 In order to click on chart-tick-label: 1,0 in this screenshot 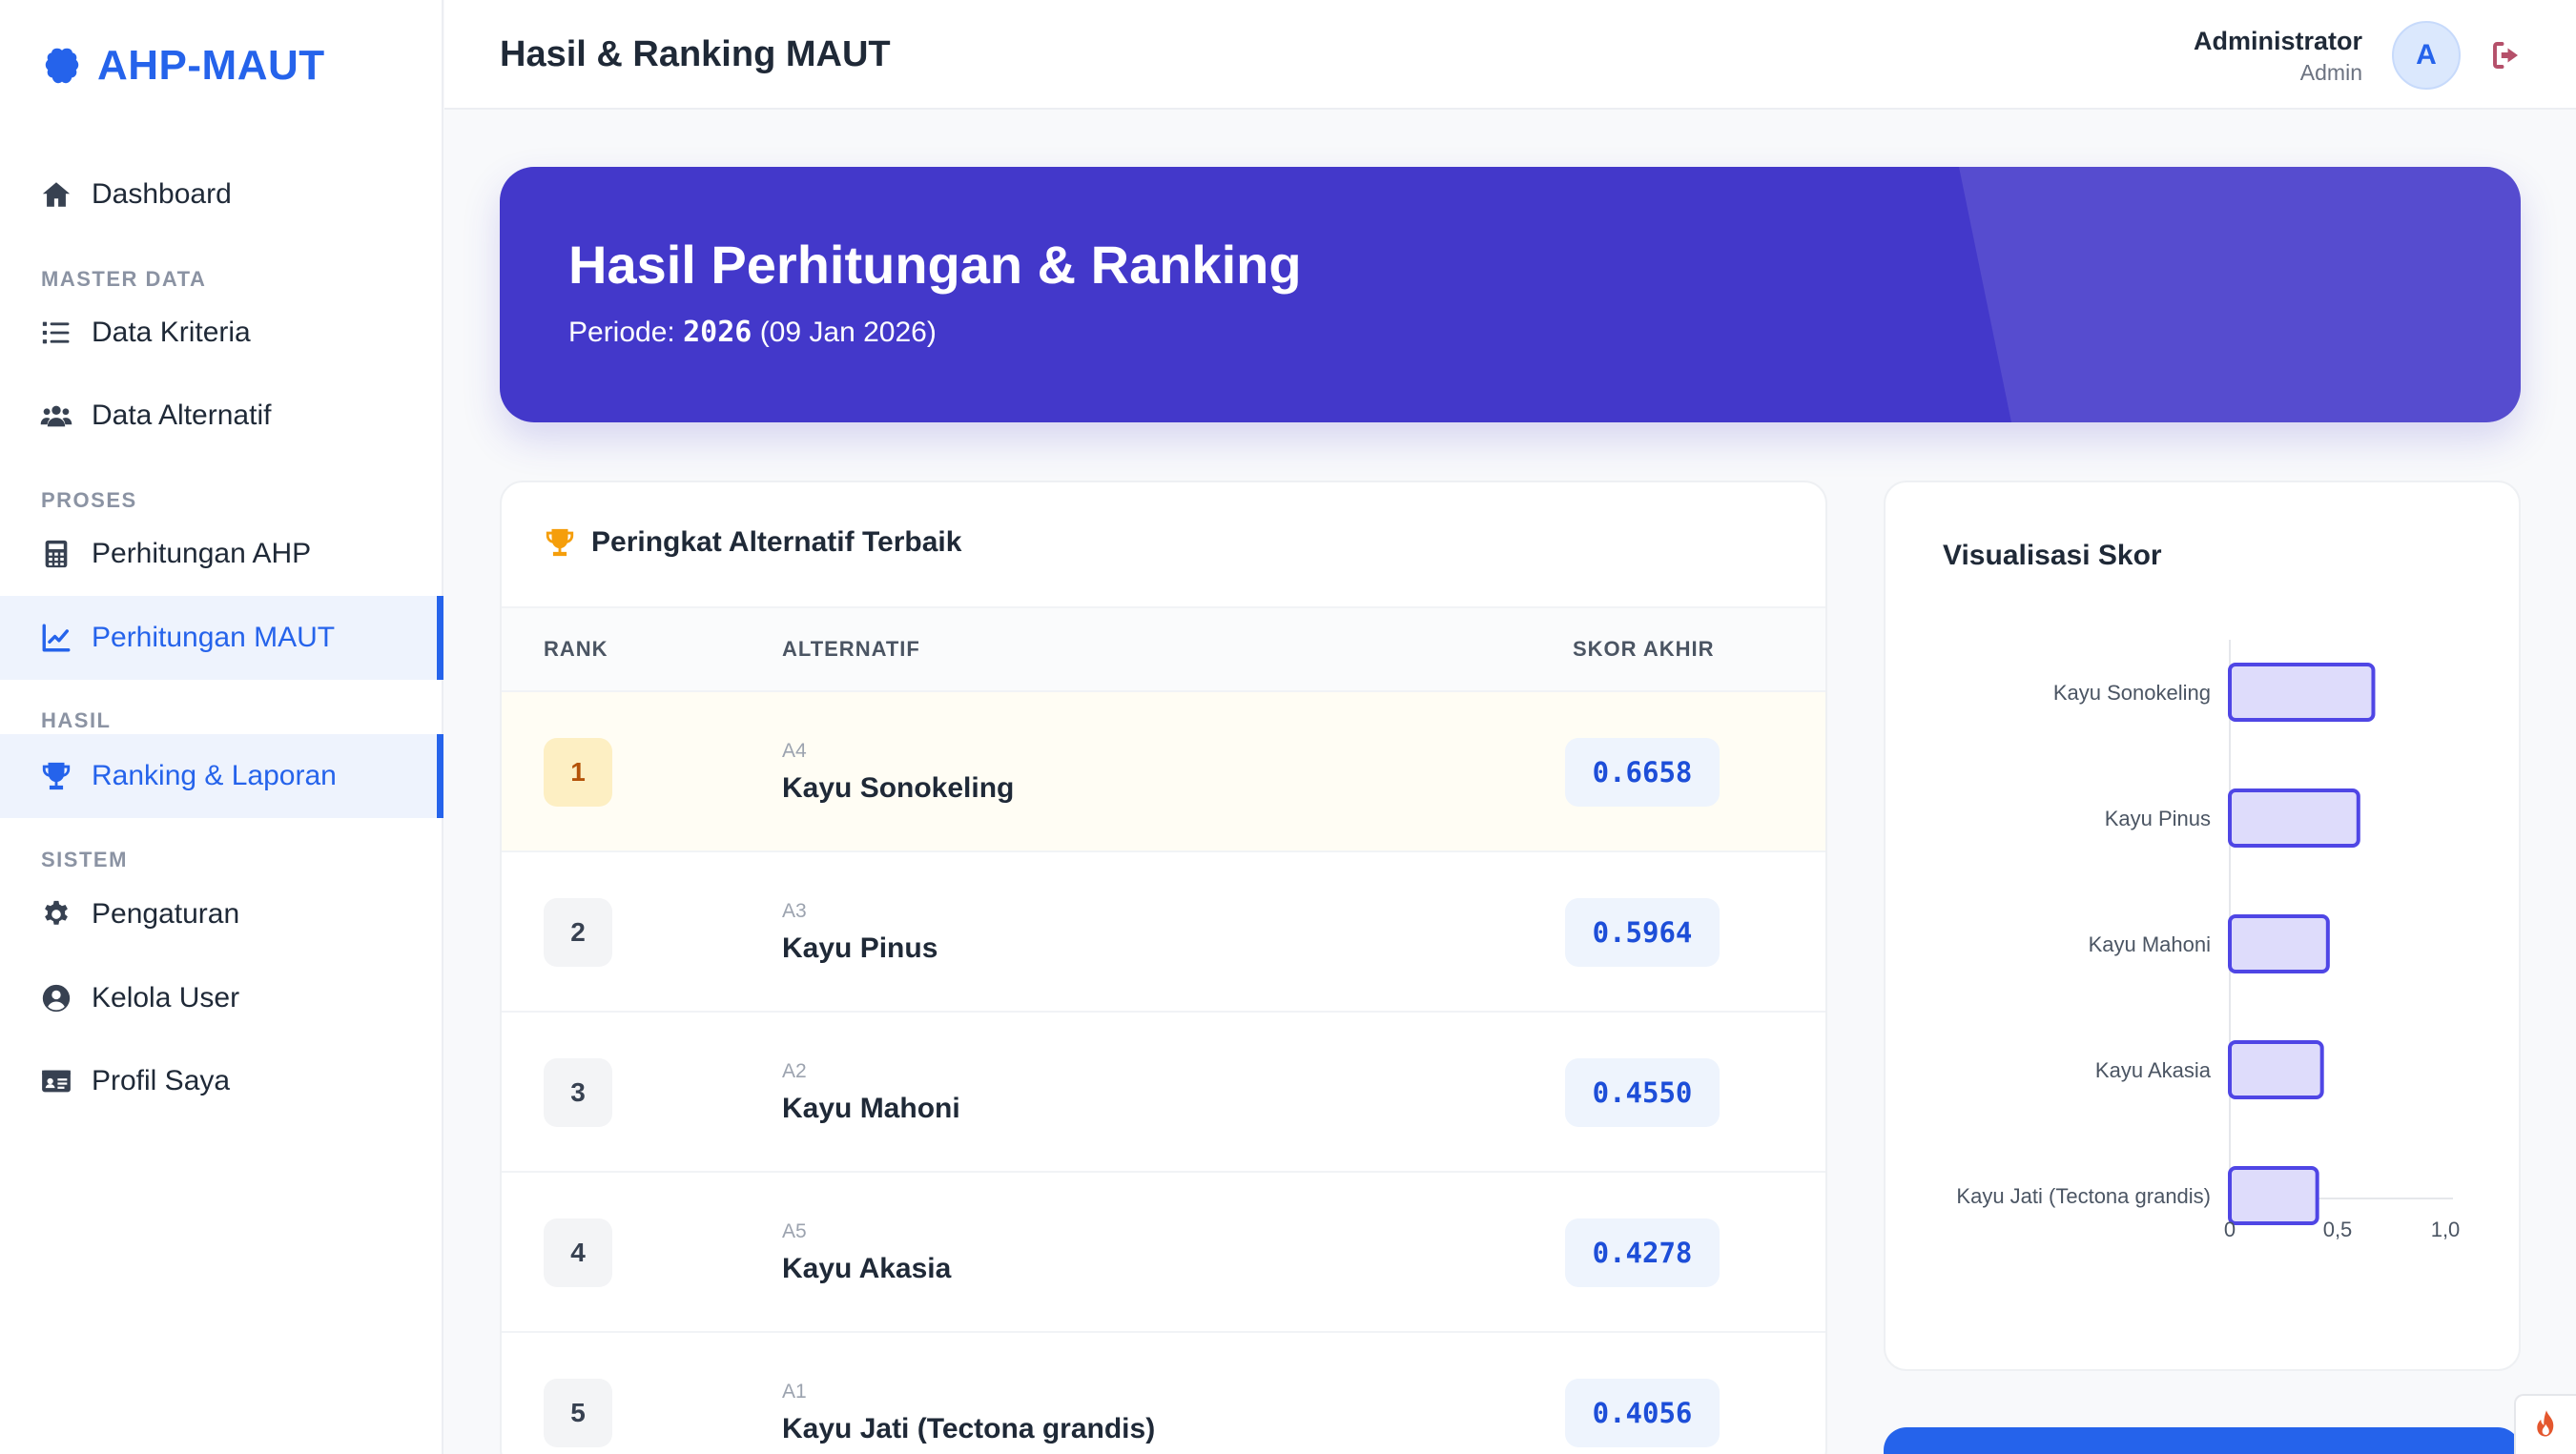, I will do `click(2446, 1229)`.